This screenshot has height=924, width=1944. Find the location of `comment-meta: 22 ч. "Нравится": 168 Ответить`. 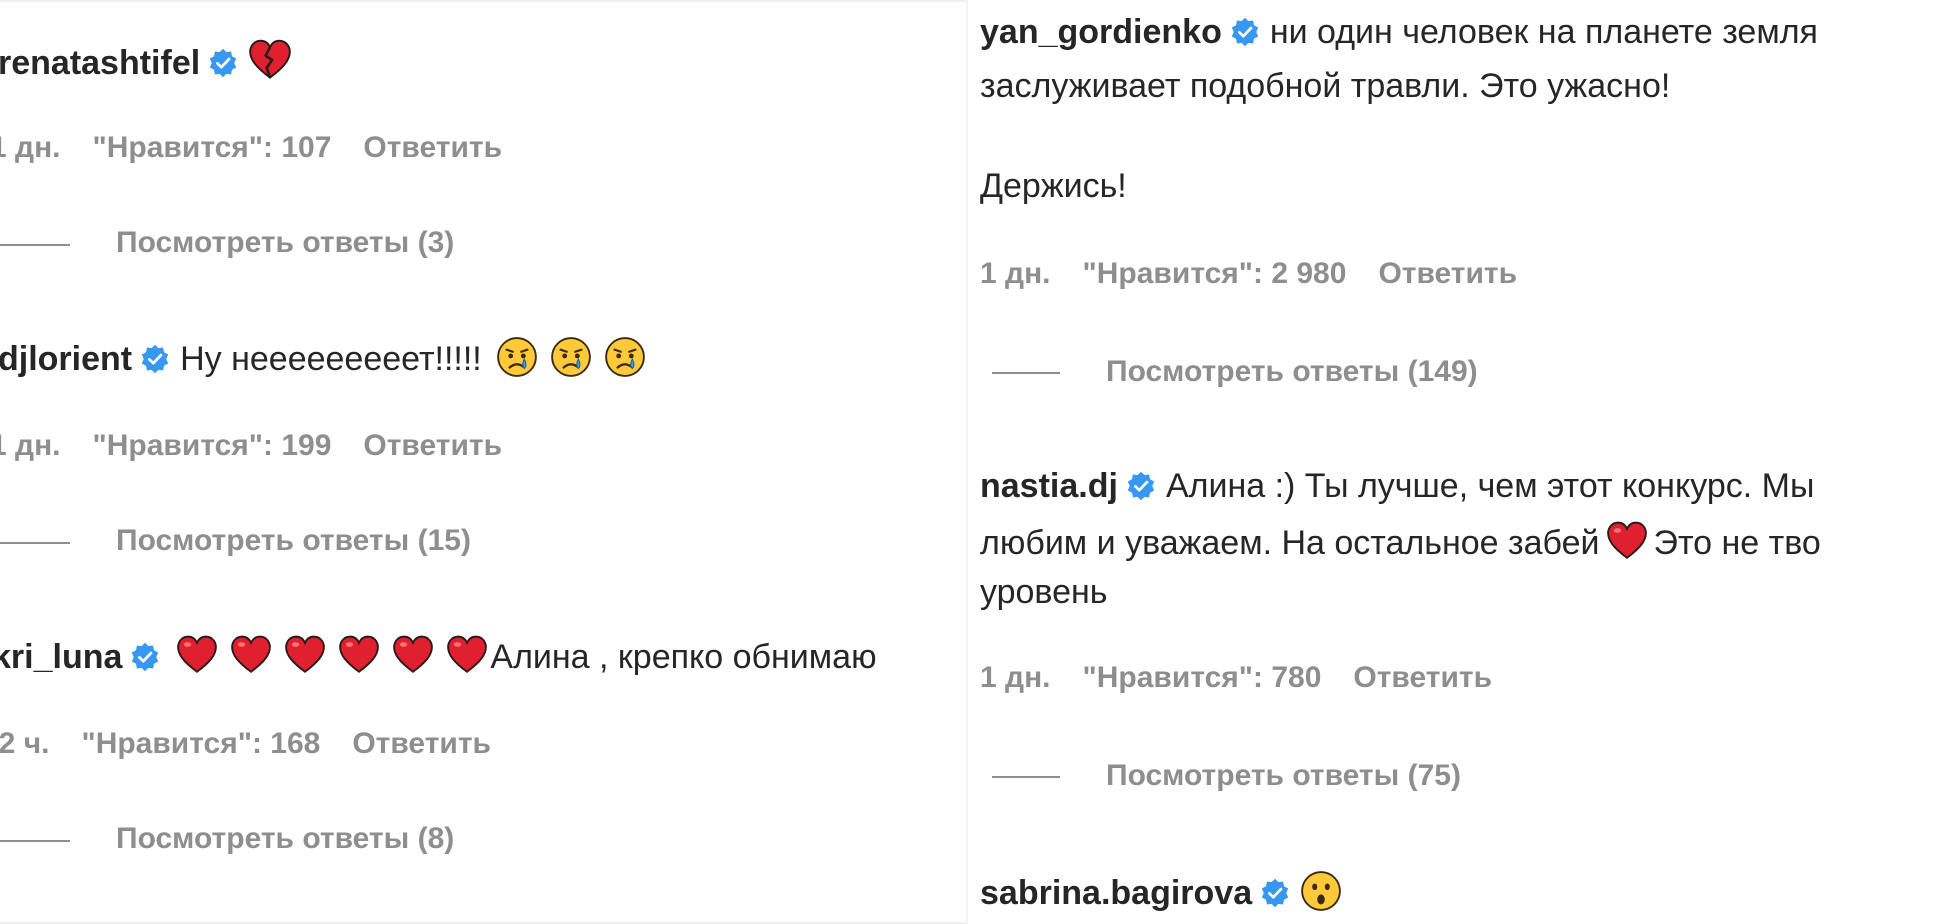

comment-meta: 22 ч. "Нравится": 168 Ответить is located at coordinates (261, 744).